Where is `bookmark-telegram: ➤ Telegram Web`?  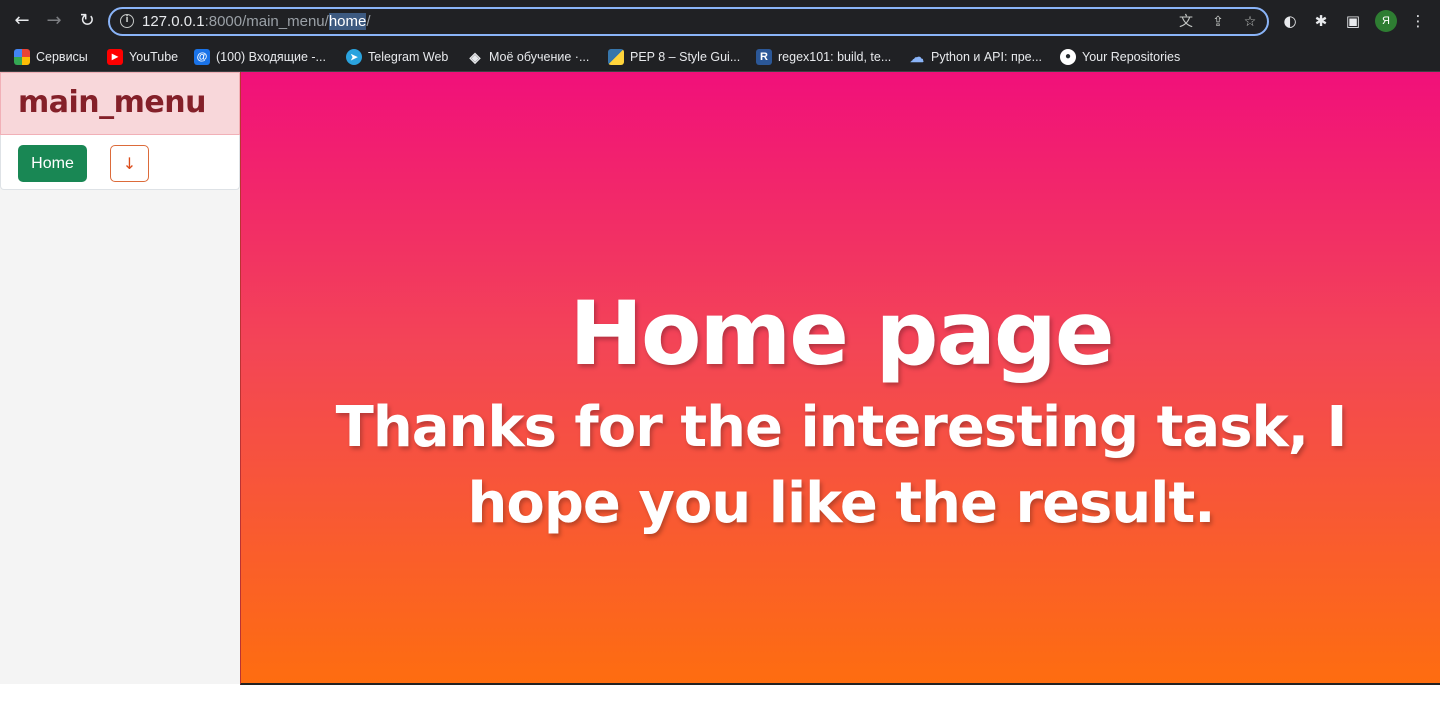 bookmark-telegram: ➤ Telegram Web is located at coordinates (397, 57).